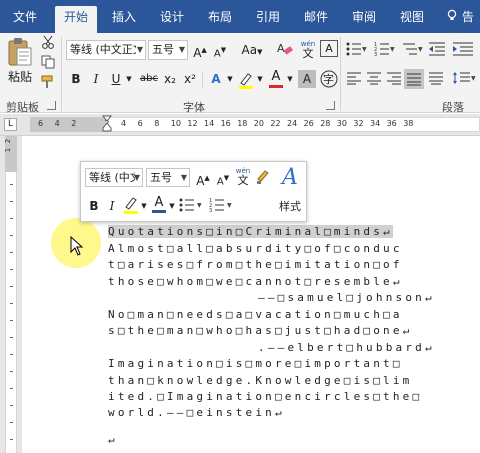  Describe the element at coordinates (172, 19) in the screenshot. I see `tab-design: 设计` at that location.